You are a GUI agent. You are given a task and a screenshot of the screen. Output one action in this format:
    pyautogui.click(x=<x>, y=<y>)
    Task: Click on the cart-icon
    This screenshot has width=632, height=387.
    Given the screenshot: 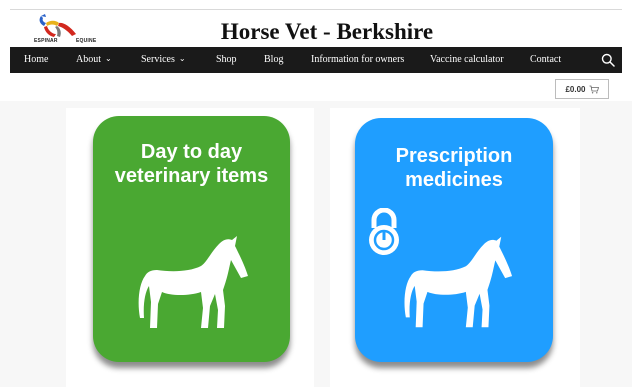 What is the action you would take?
    pyautogui.click(x=594, y=89)
    